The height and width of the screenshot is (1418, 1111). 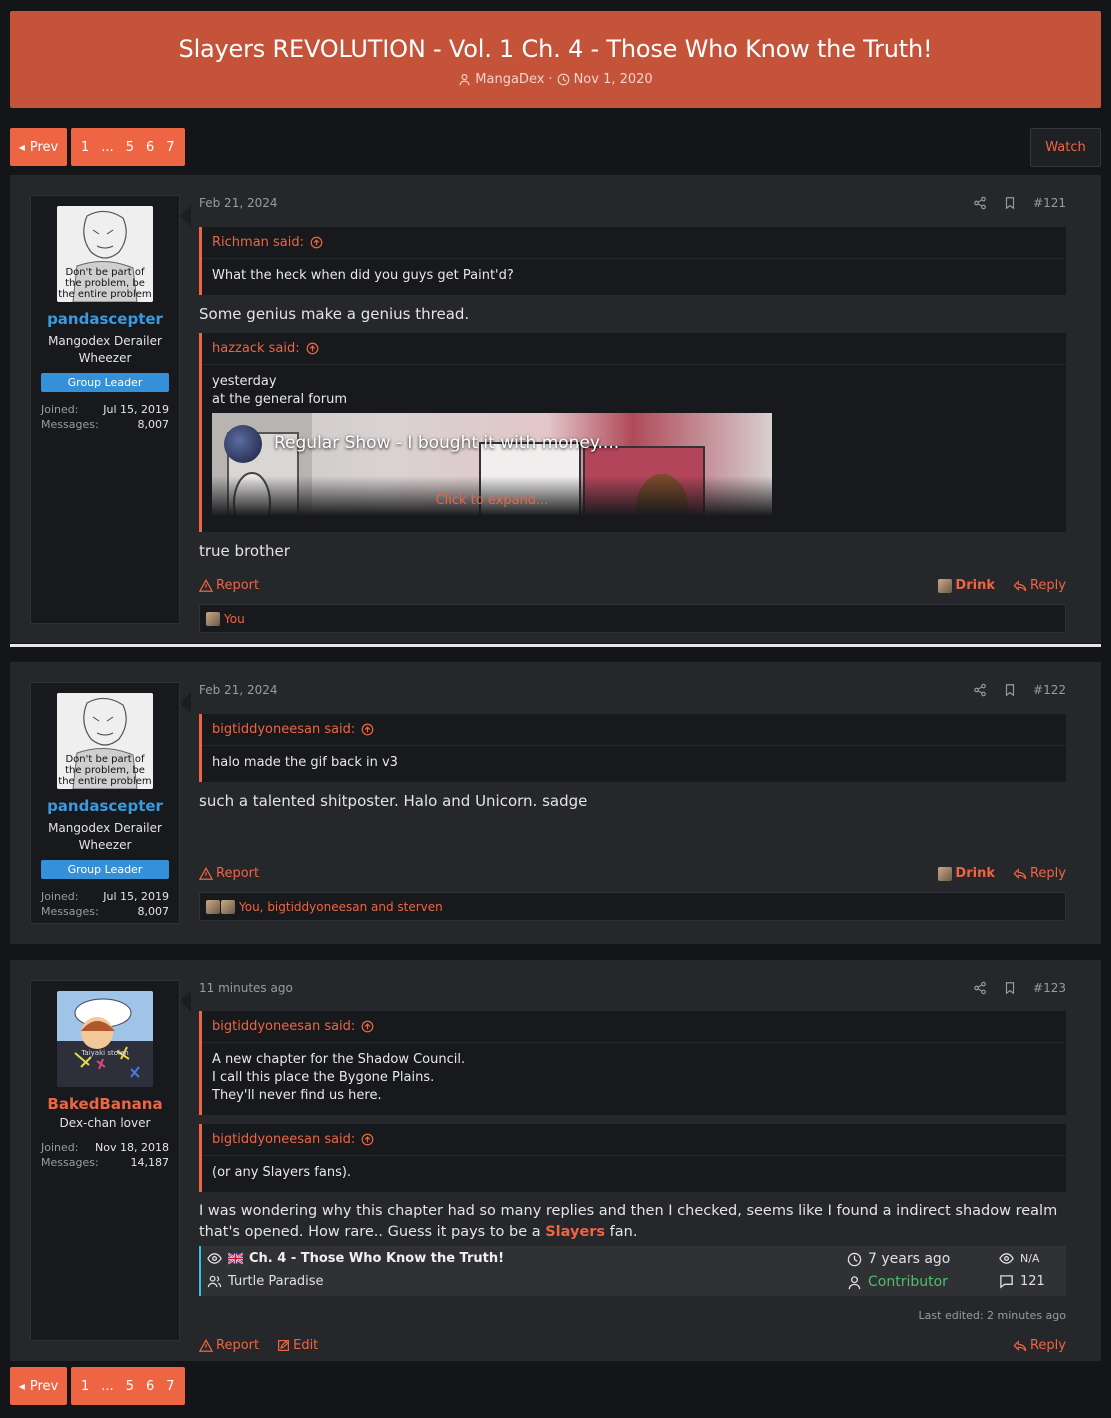 What do you see at coordinates (282, 1172) in the screenshot?
I see `quote-text: (or any Slayers fans).` at bounding box center [282, 1172].